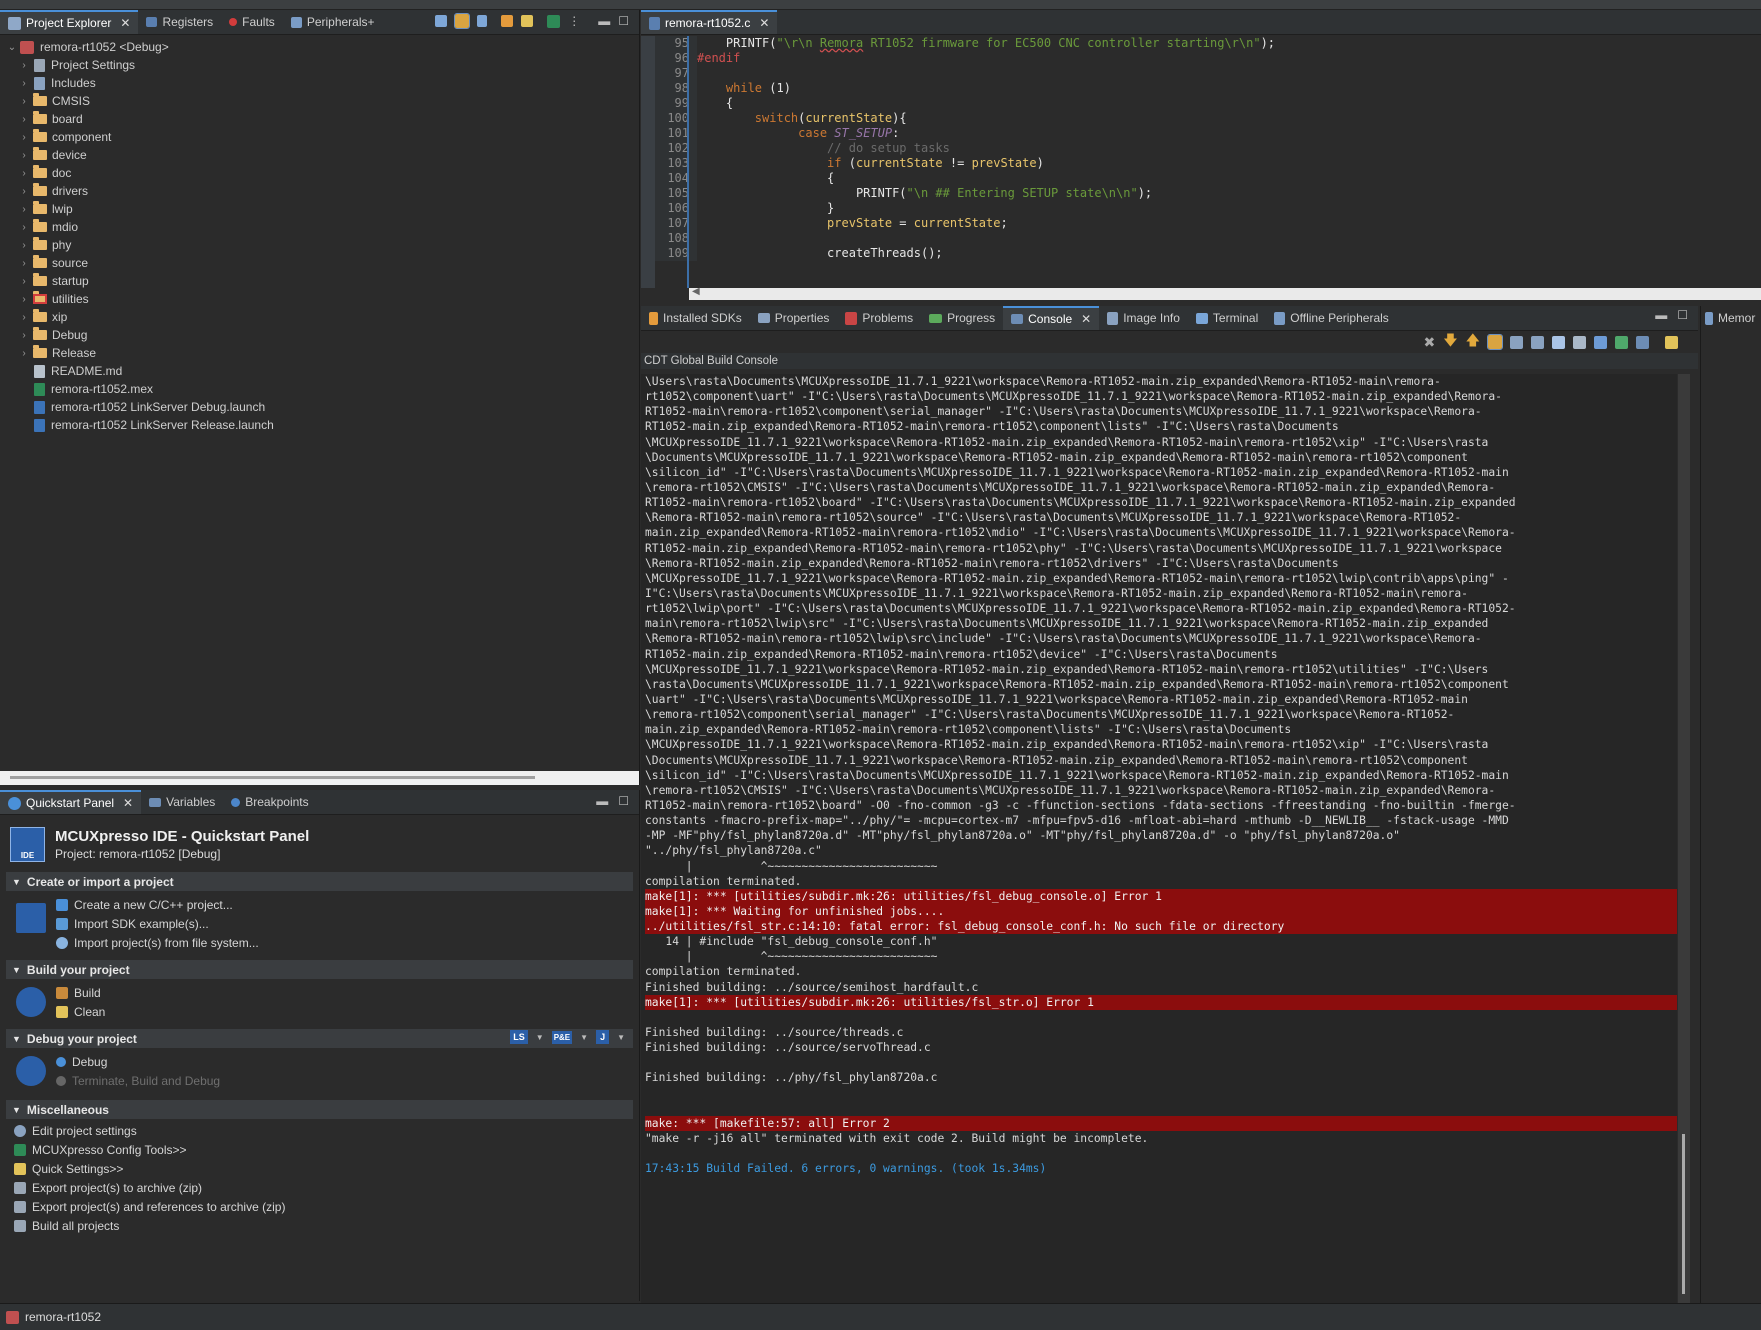  What do you see at coordinates (319, 425) in the screenshot?
I see `tree-item: remora-rt1052 LinkServer Release.launch` at bounding box center [319, 425].